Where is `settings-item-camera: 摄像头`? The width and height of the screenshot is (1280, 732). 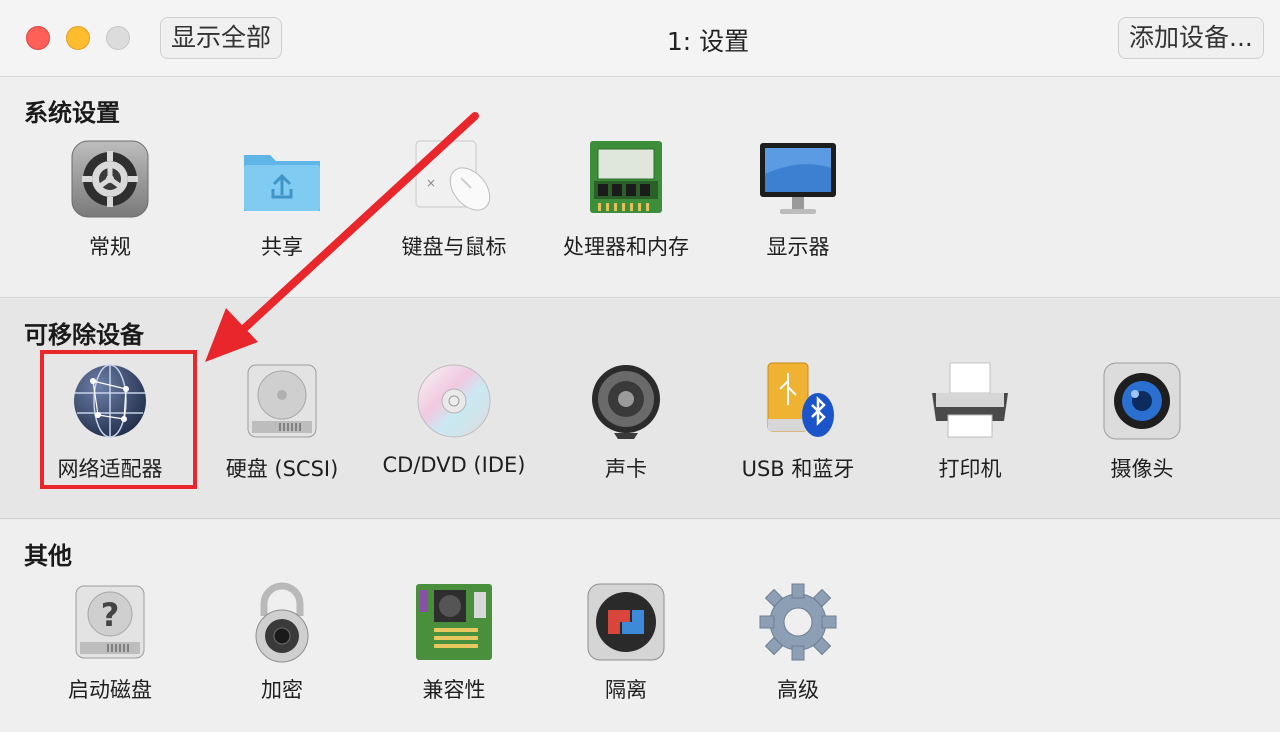 settings-item-camera: 摄像头 is located at coordinates (1142, 421).